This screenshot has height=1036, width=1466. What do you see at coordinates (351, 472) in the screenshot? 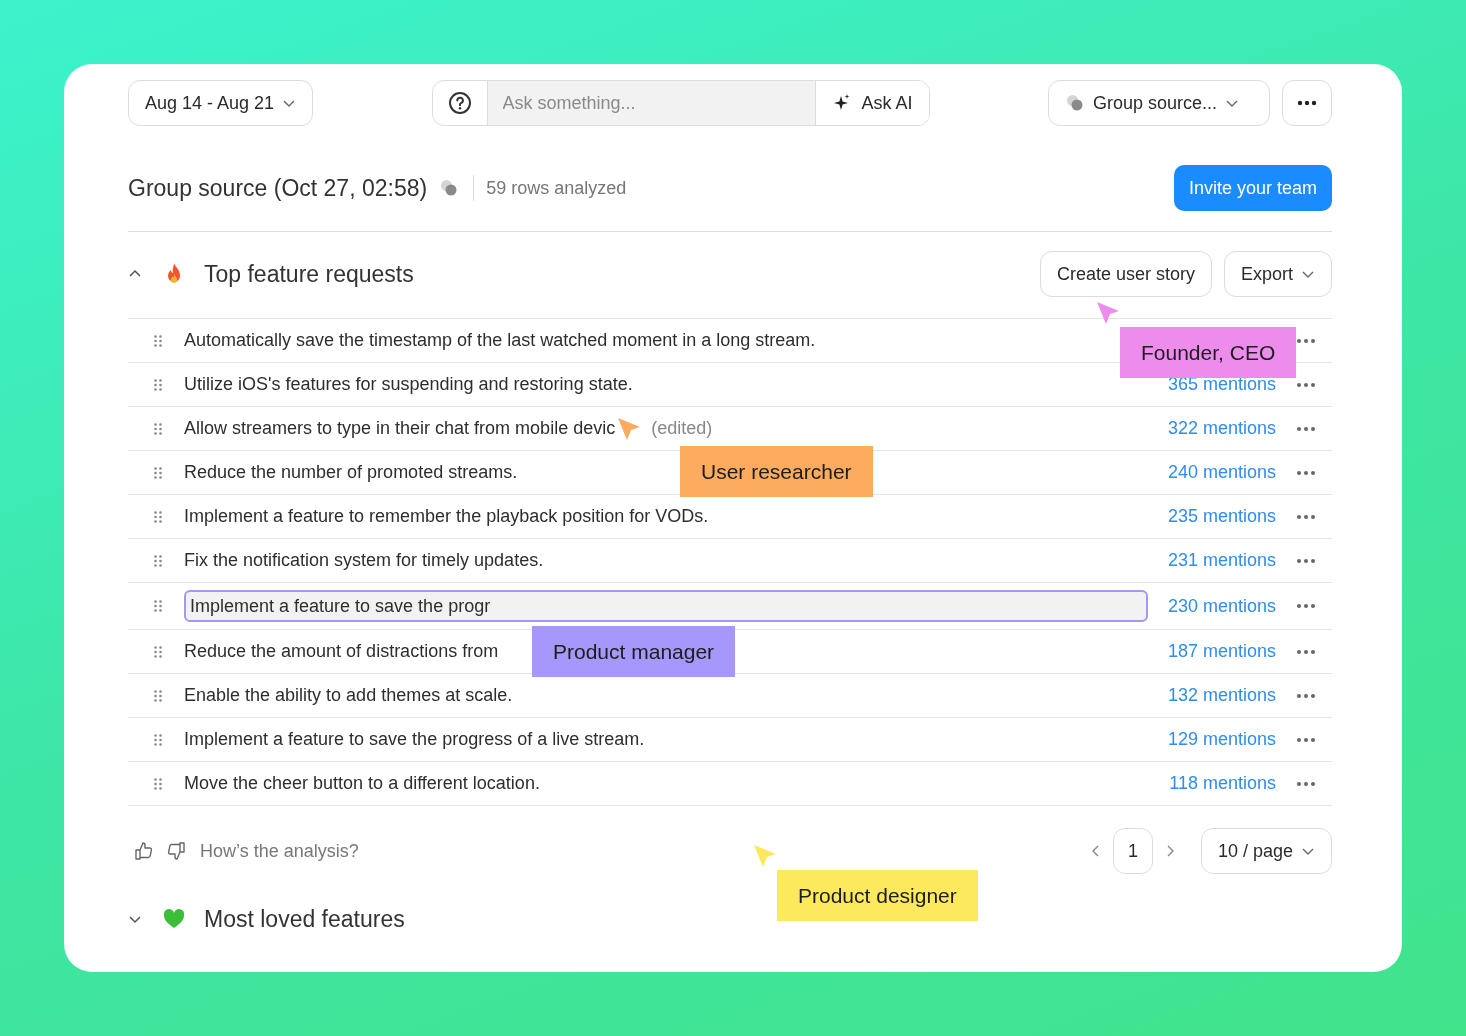
I see `request-text: Reduce the number of promoted streams.` at bounding box center [351, 472].